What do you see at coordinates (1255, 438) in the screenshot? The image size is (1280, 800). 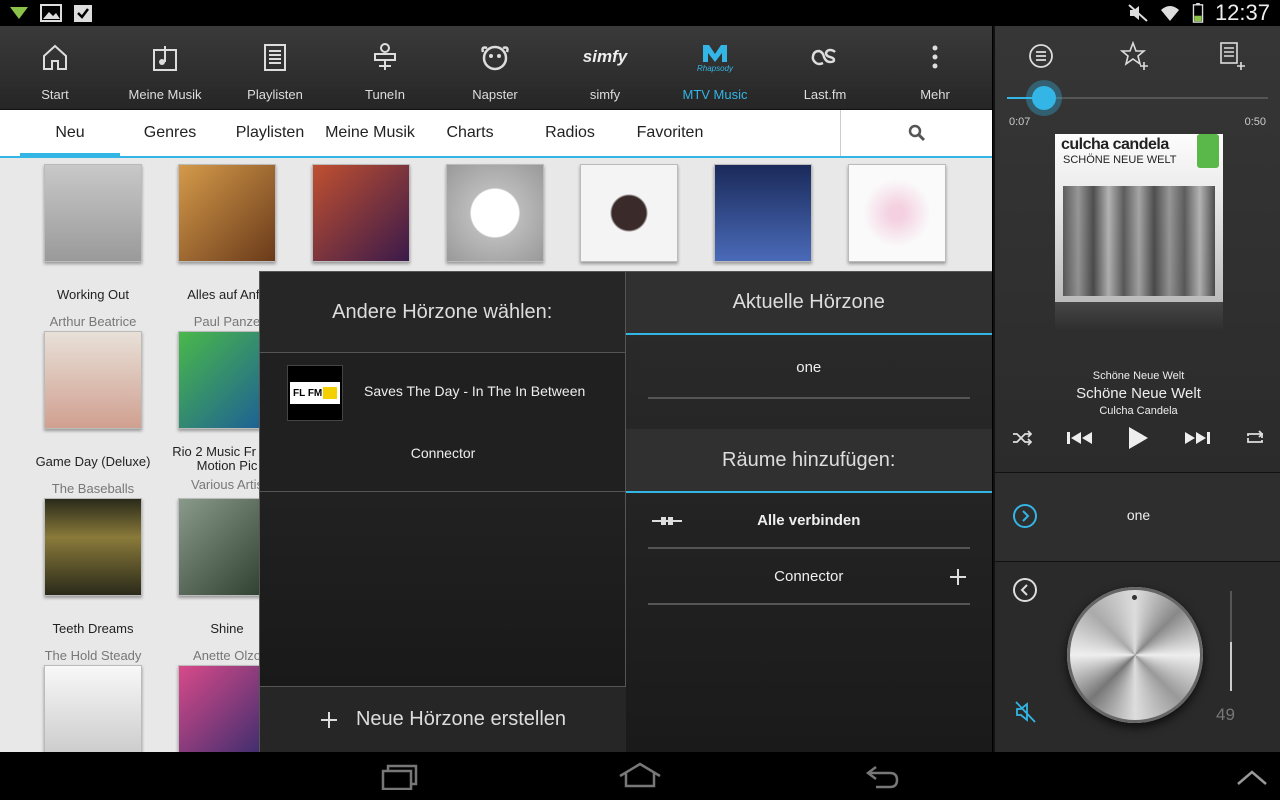 I see `repeat-icon` at bounding box center [1255, 438].